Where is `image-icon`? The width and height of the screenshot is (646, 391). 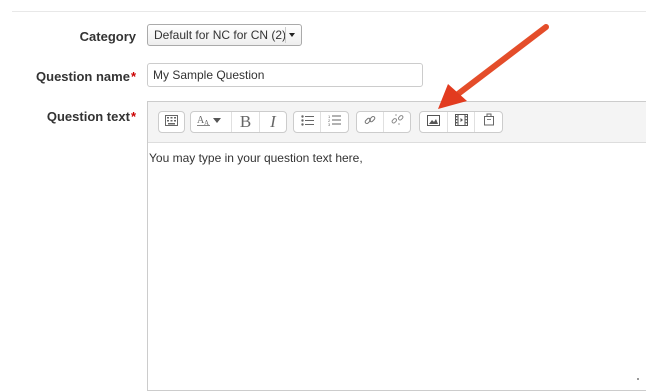
image-icon is located at coordinates (433, 122).